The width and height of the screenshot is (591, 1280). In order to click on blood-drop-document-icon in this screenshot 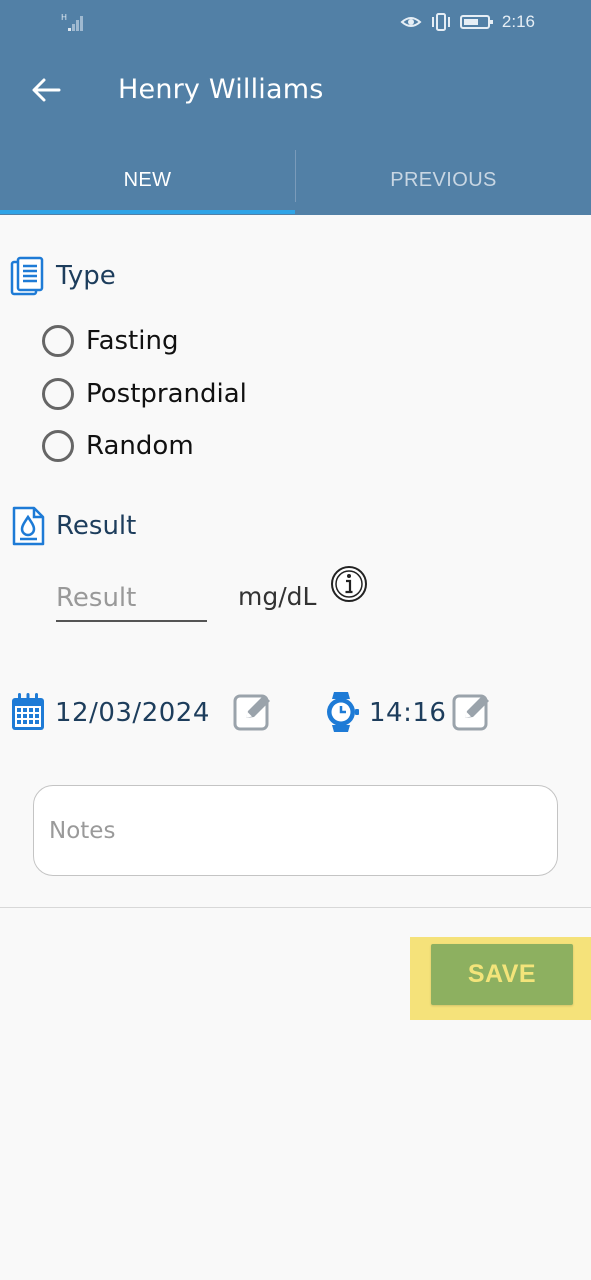, I will do `click(28, 526)`.